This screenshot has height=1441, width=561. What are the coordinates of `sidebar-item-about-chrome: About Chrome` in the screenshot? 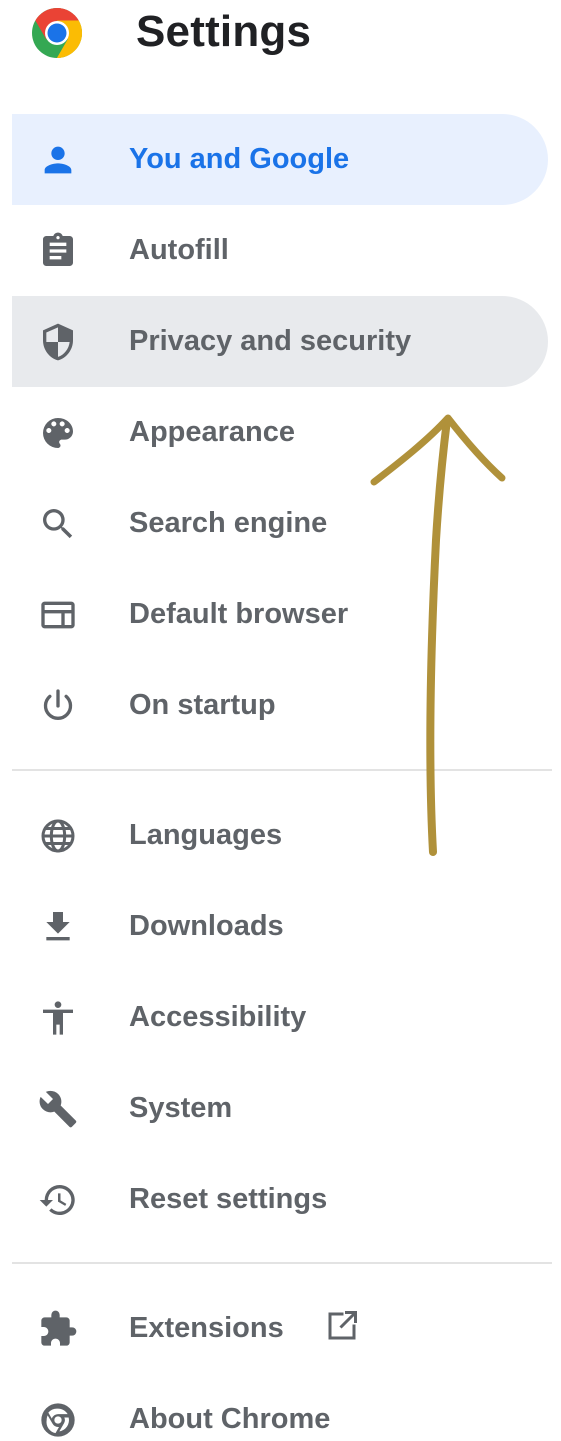 It's located at (280, 1407).